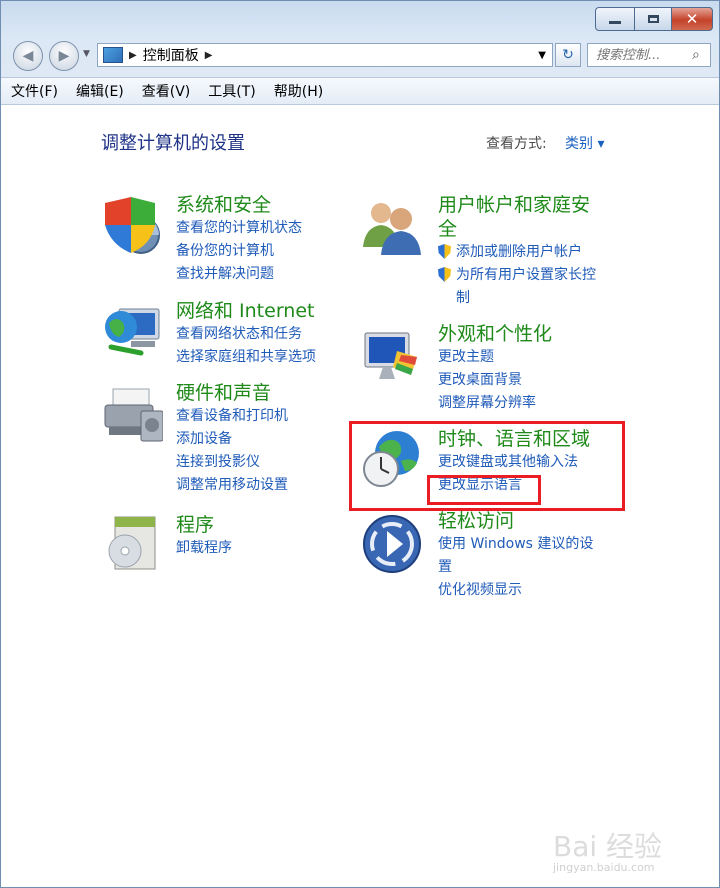 This screenshot has width=720, height=888. I want to click on forward-arrow-icon: ▶, so click(64, 56).